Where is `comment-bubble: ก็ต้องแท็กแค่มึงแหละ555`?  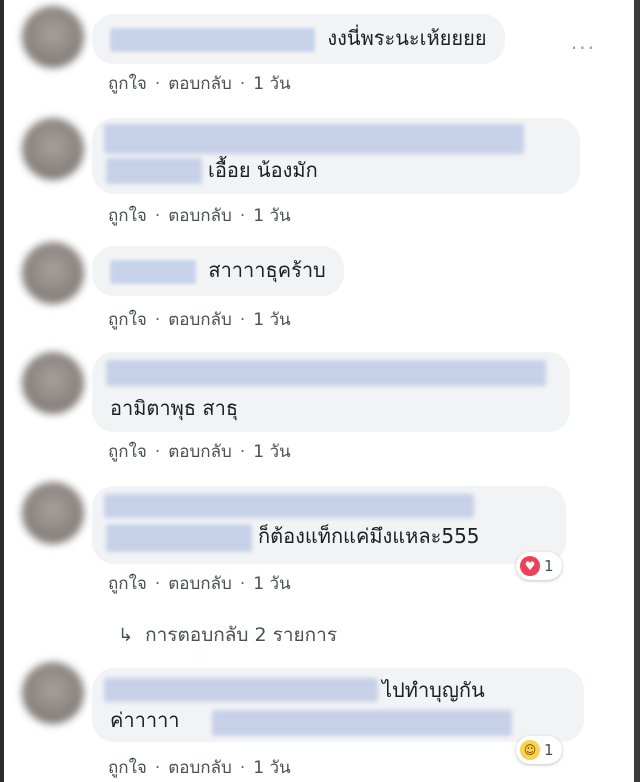 comment-bubble: ก็ต้องแท็กแค่มึงแหละ555 is located at coordinates (329, 525).